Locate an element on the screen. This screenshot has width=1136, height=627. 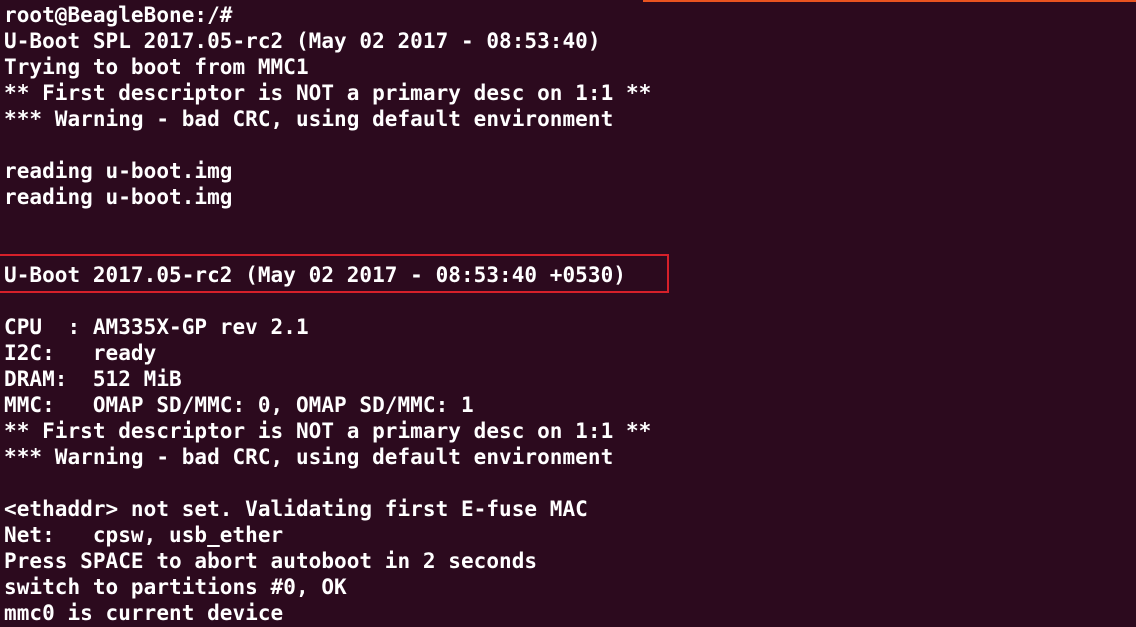
terminal-line: I2C: ready is located at coordinates (80, 353).